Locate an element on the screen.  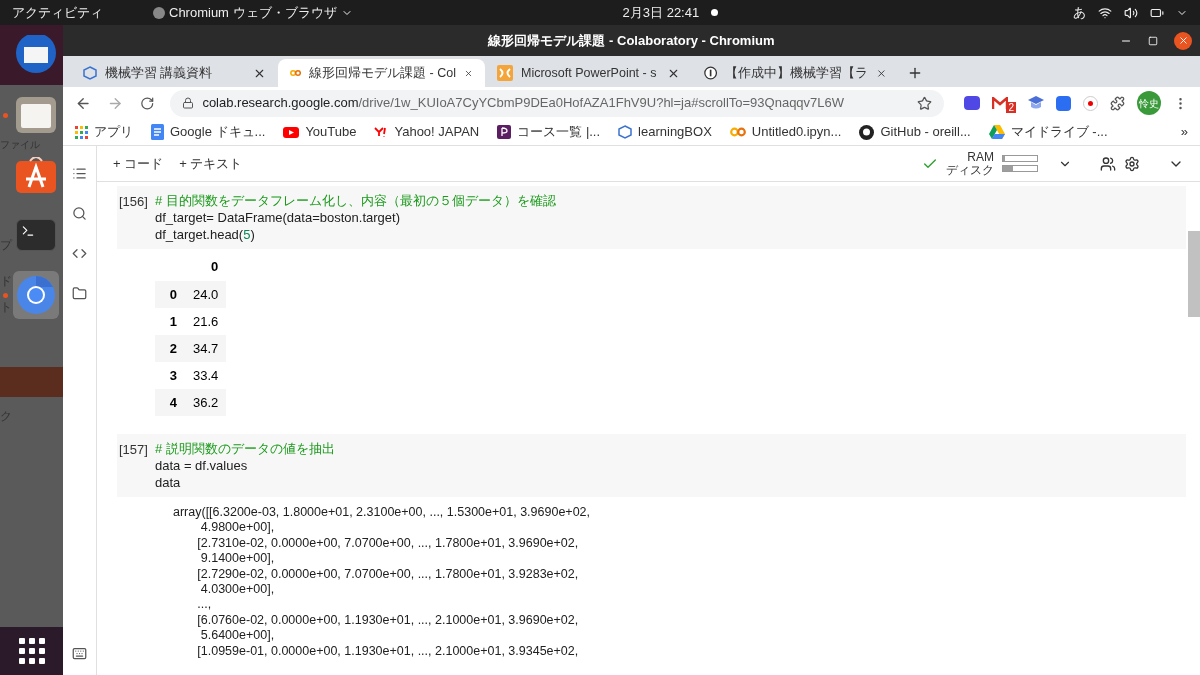
row-index: 1 is located at coordinates (170, 321).